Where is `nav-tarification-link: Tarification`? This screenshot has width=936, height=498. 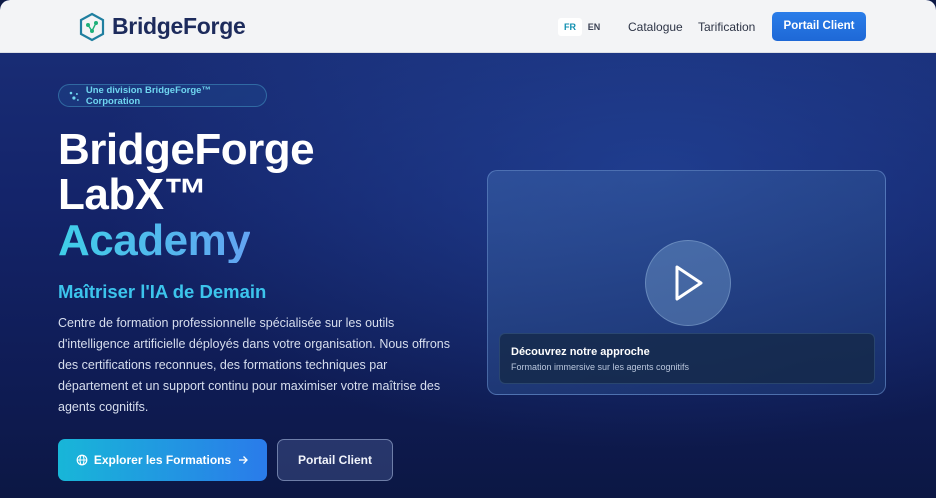
nav-tarification-link: Tarification is located at coordinates (726, 27).